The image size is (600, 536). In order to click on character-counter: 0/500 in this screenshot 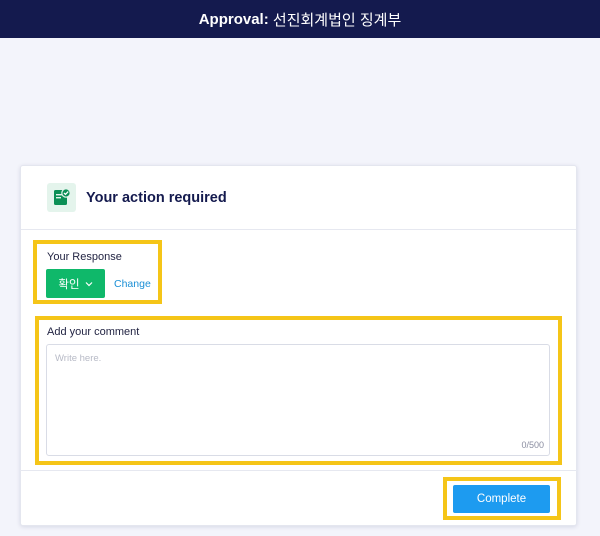, I will do `click(532, 445)`.